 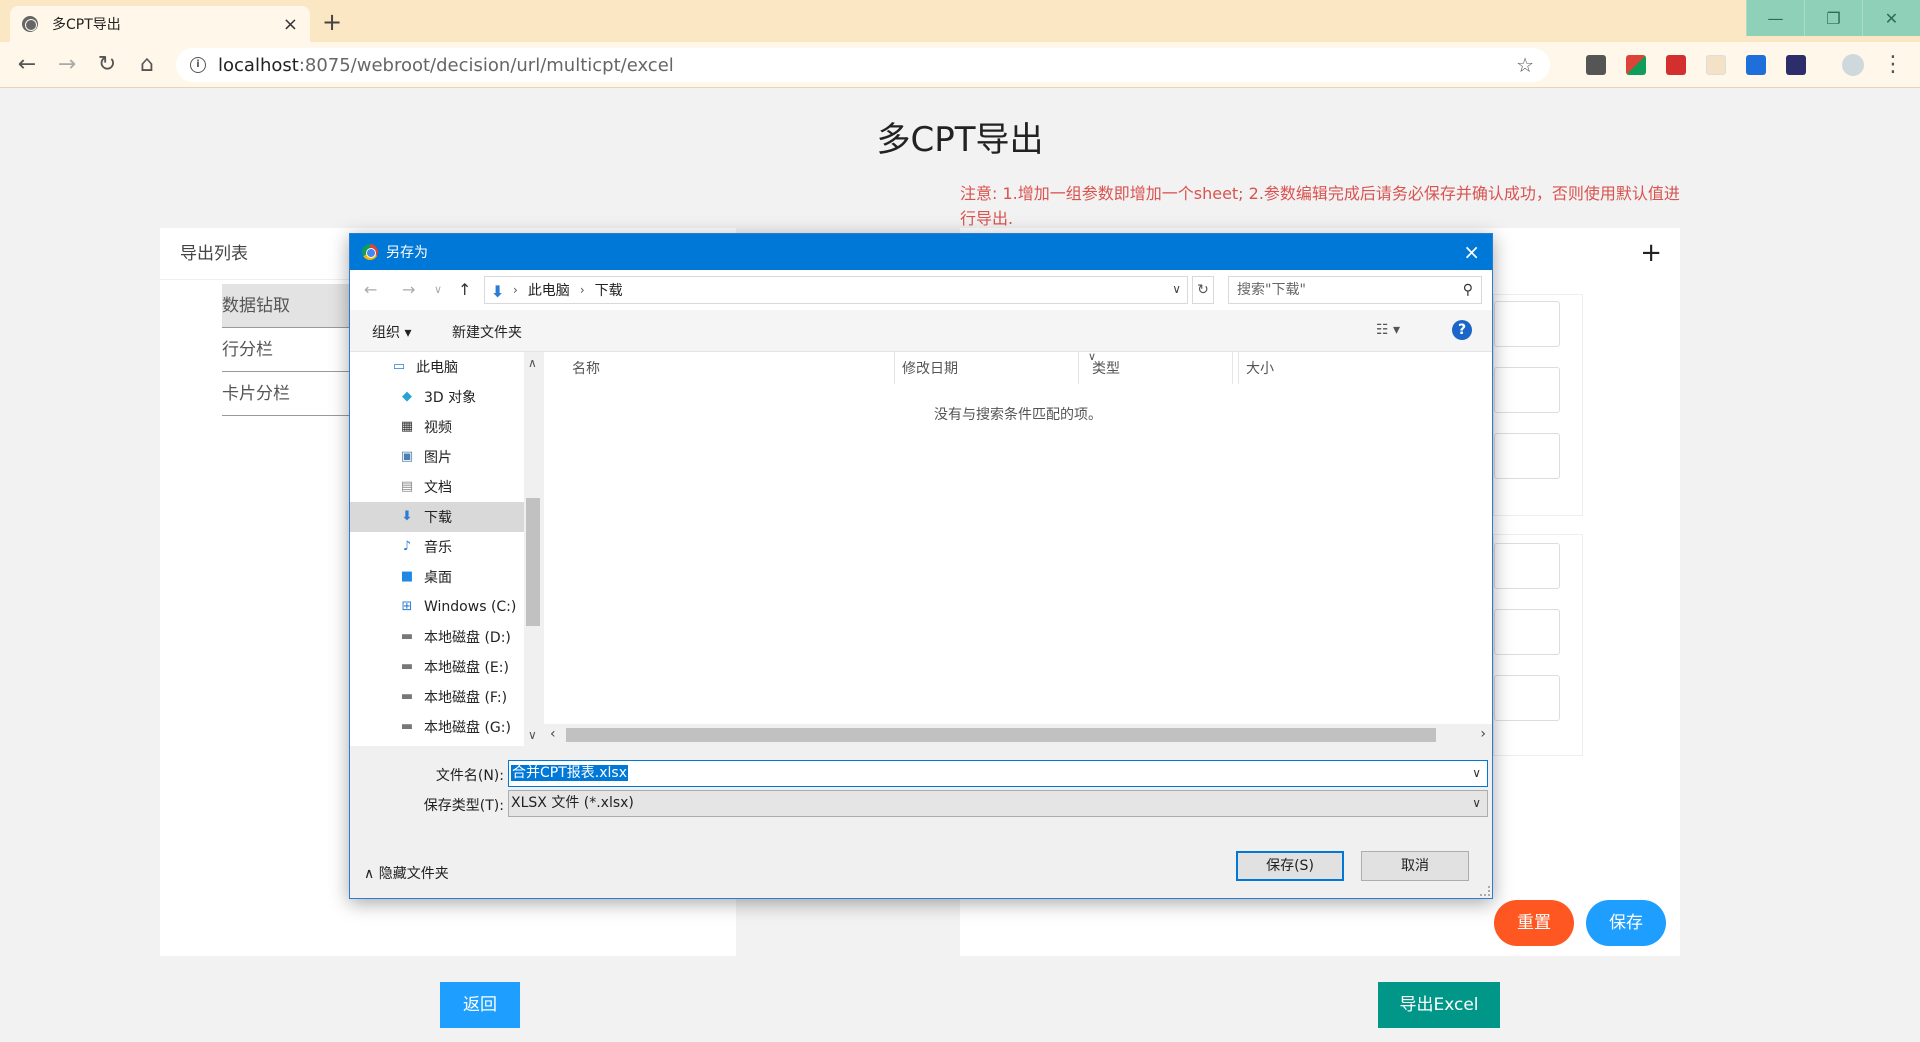 I want to click on close-icon: ×, so click(x=1471, y=252).